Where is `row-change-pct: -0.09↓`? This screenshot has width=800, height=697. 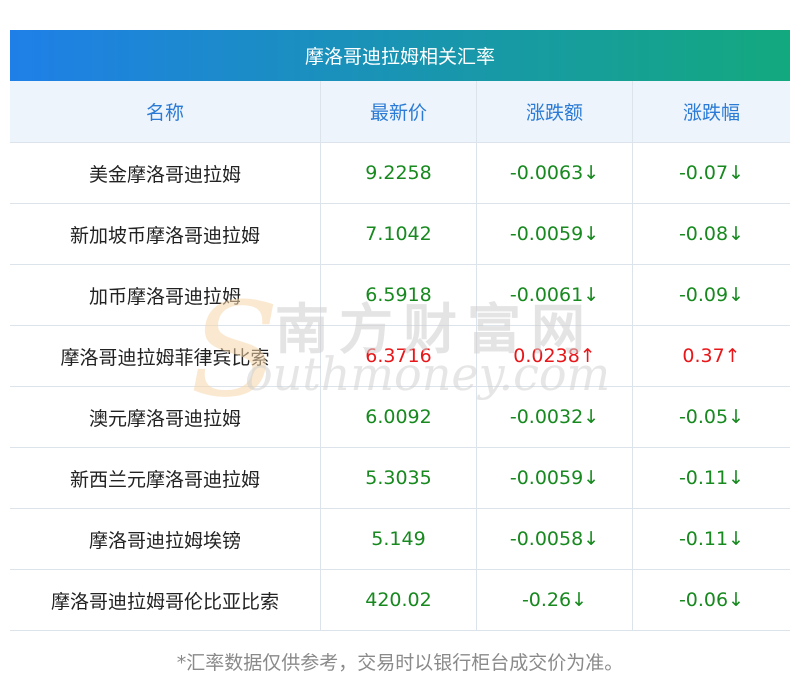
row-change-pct: -0.09↓ is located at coordinates (711, 295).